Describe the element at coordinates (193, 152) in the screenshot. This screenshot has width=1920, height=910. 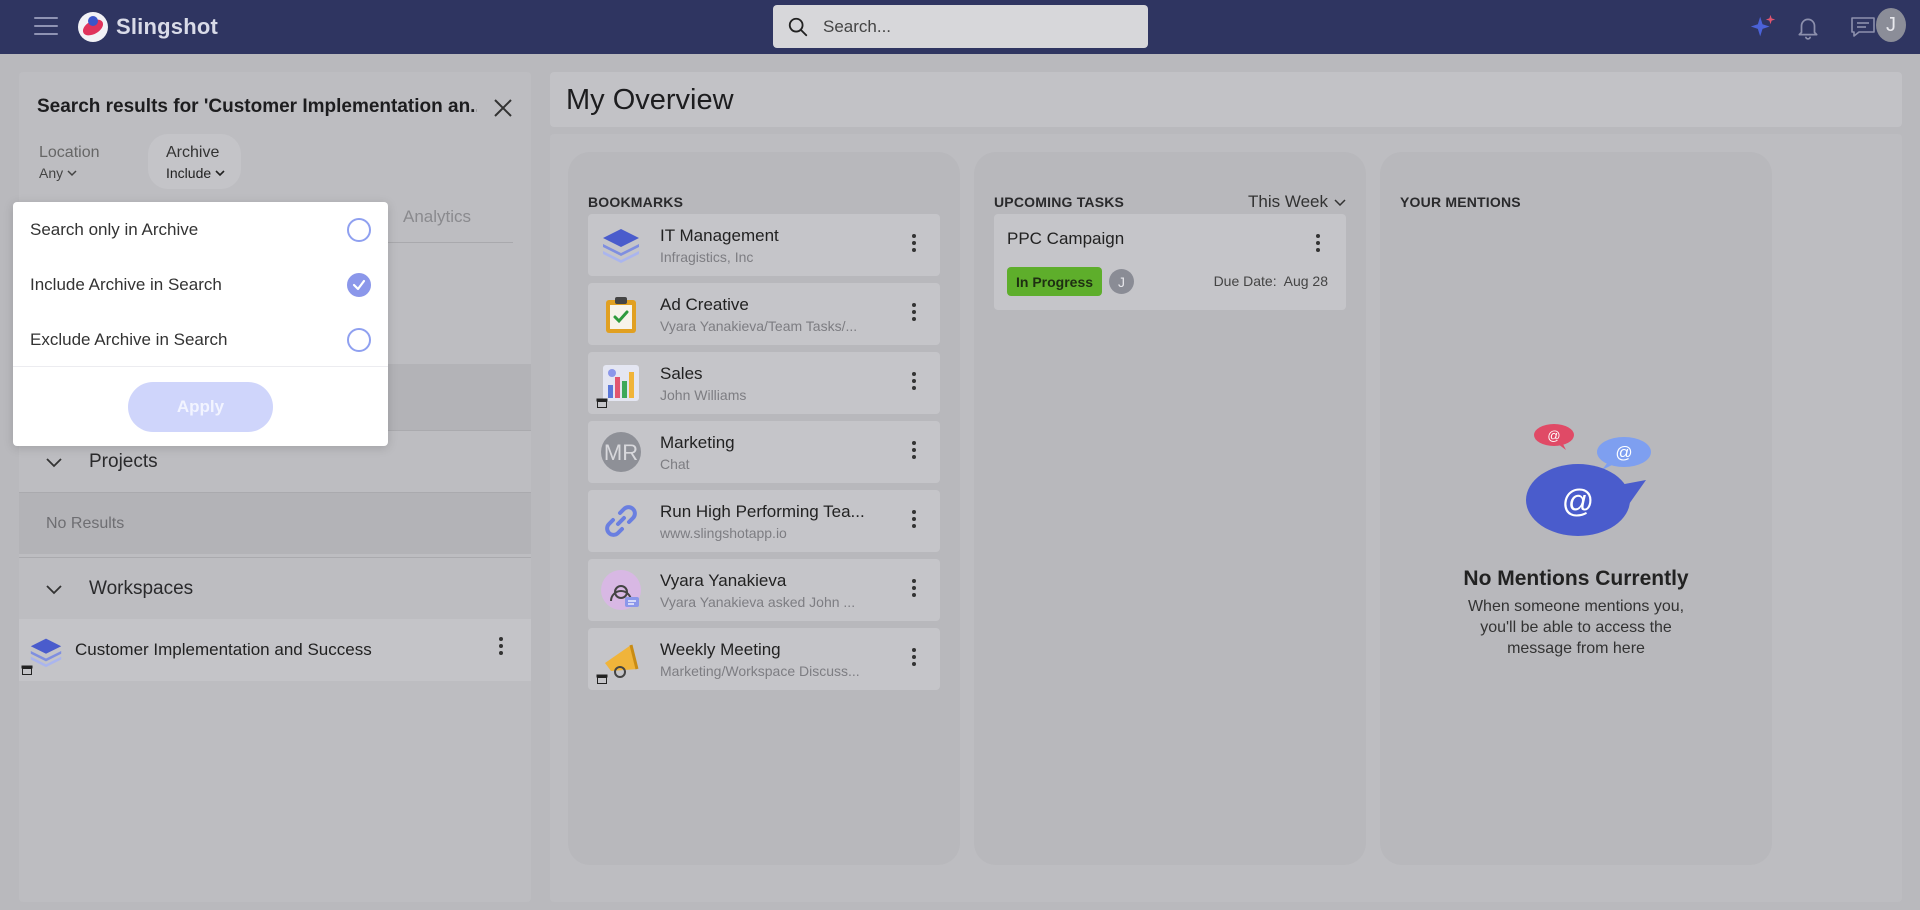
I see `archive-filter-label: Archive` at that location.